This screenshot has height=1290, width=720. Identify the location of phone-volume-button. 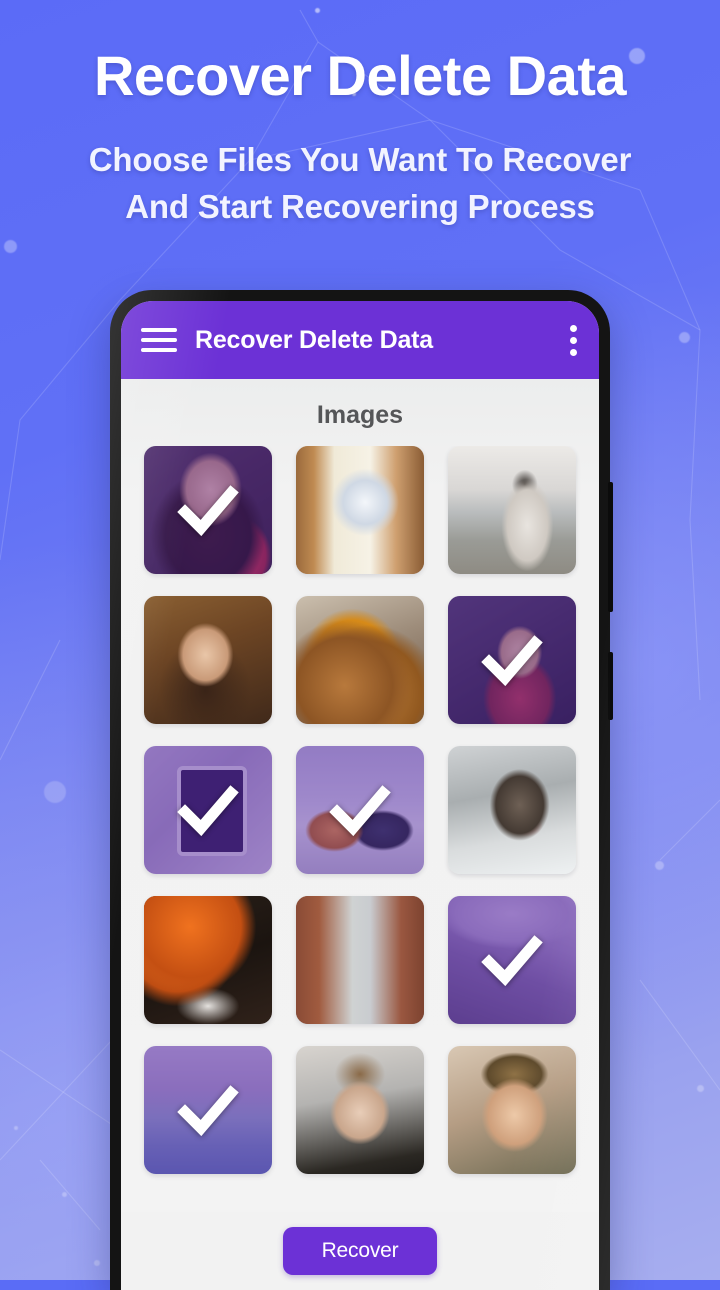
(610, 547).